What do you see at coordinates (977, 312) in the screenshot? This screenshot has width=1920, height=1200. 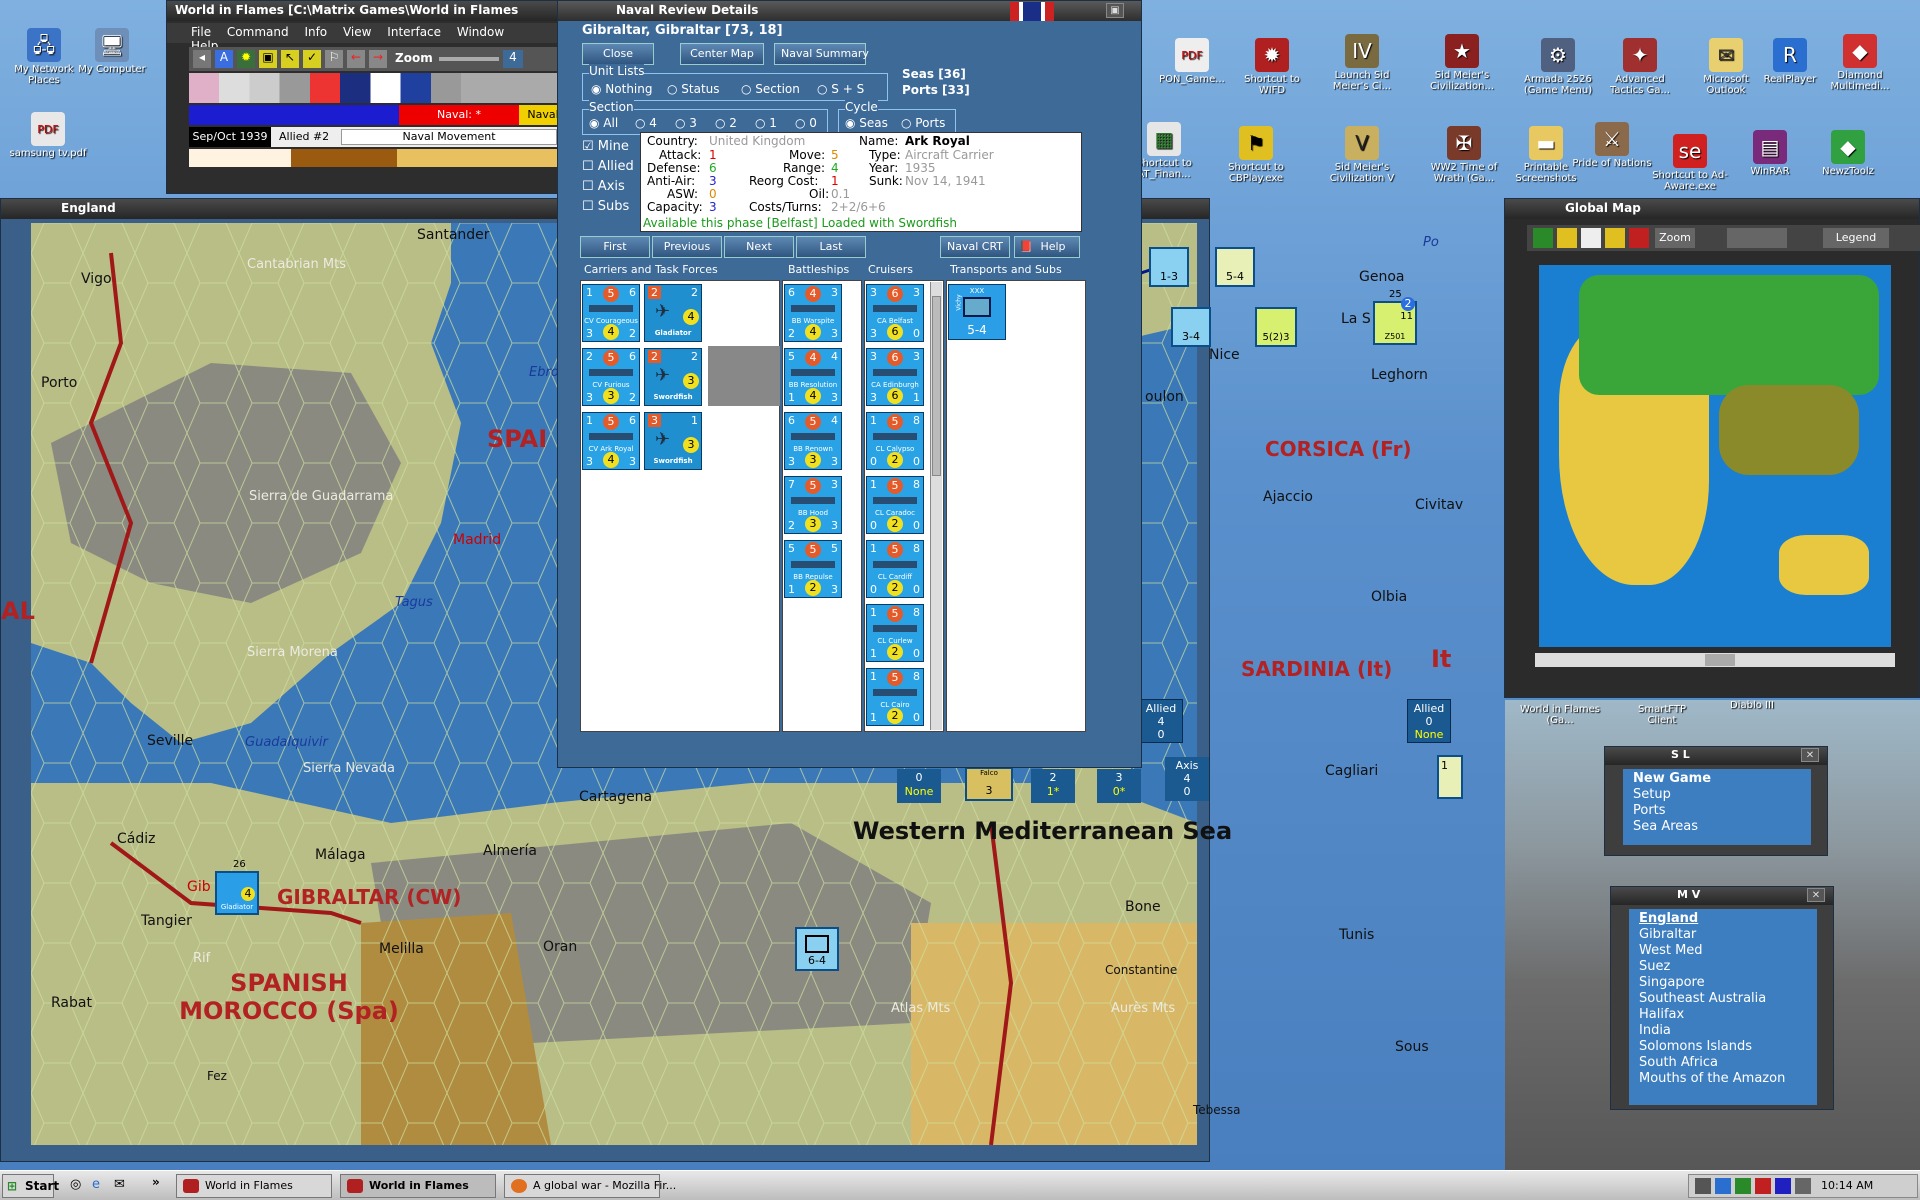 I see `vichy-corps-counter: XXX Vichy 5-4` at bounding box center [977, 312].